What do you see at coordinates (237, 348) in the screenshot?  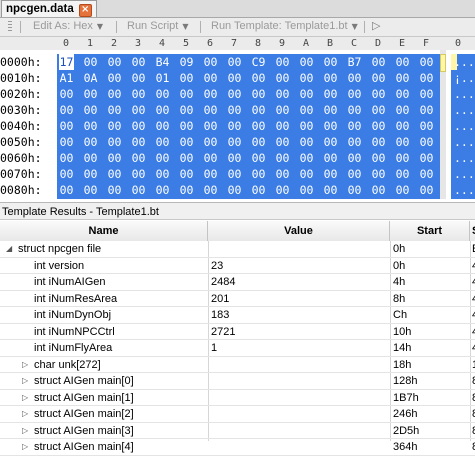 I see `template-row: int iNumFlyArea114h4` at bounding box center [237, 348].